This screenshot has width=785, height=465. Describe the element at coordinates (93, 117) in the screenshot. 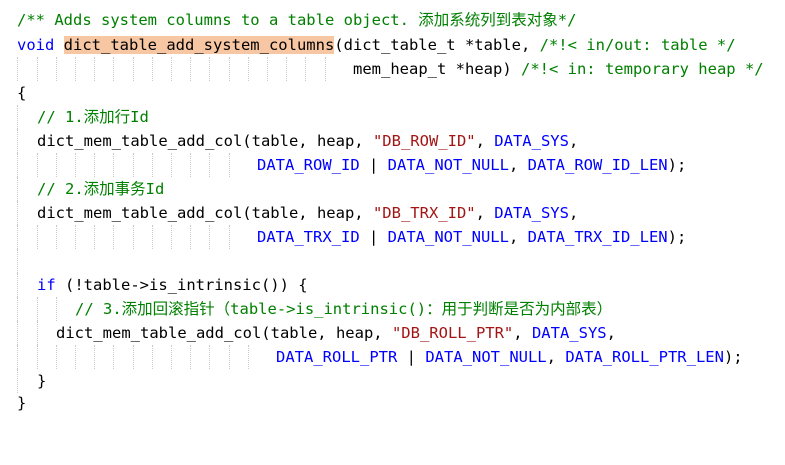

I see `comment-row-id: // 1.添加行Id` at that location.